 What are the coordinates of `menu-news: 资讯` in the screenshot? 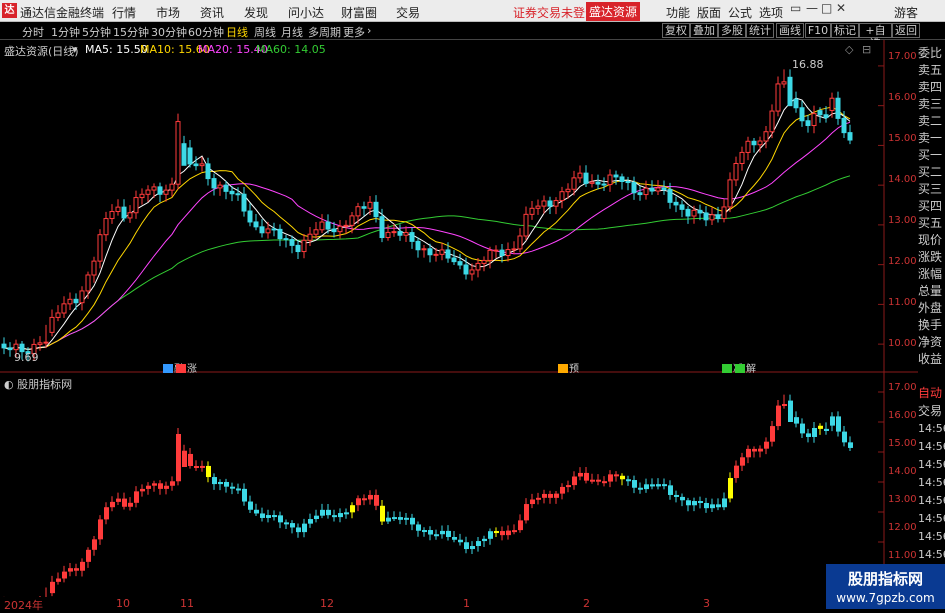 It's located at (212, 12).